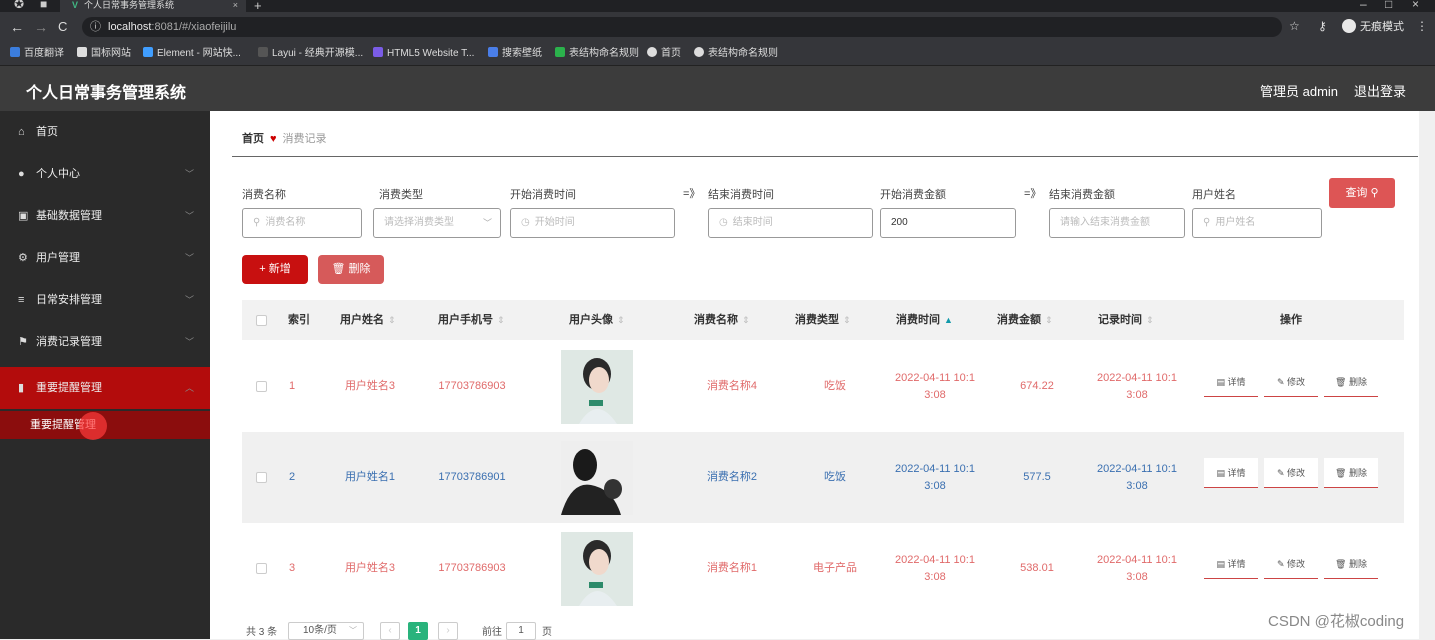 This screenshot has height=640, width=1435. I want to click on bookmark-1: 国标网站, so click(104, 54).